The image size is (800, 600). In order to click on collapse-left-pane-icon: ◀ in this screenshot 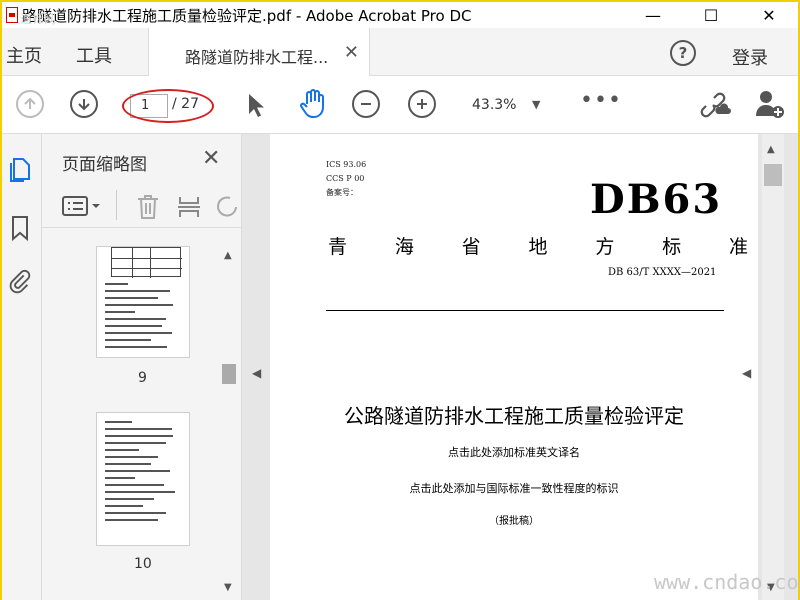, I will do `click(256, 373)`.